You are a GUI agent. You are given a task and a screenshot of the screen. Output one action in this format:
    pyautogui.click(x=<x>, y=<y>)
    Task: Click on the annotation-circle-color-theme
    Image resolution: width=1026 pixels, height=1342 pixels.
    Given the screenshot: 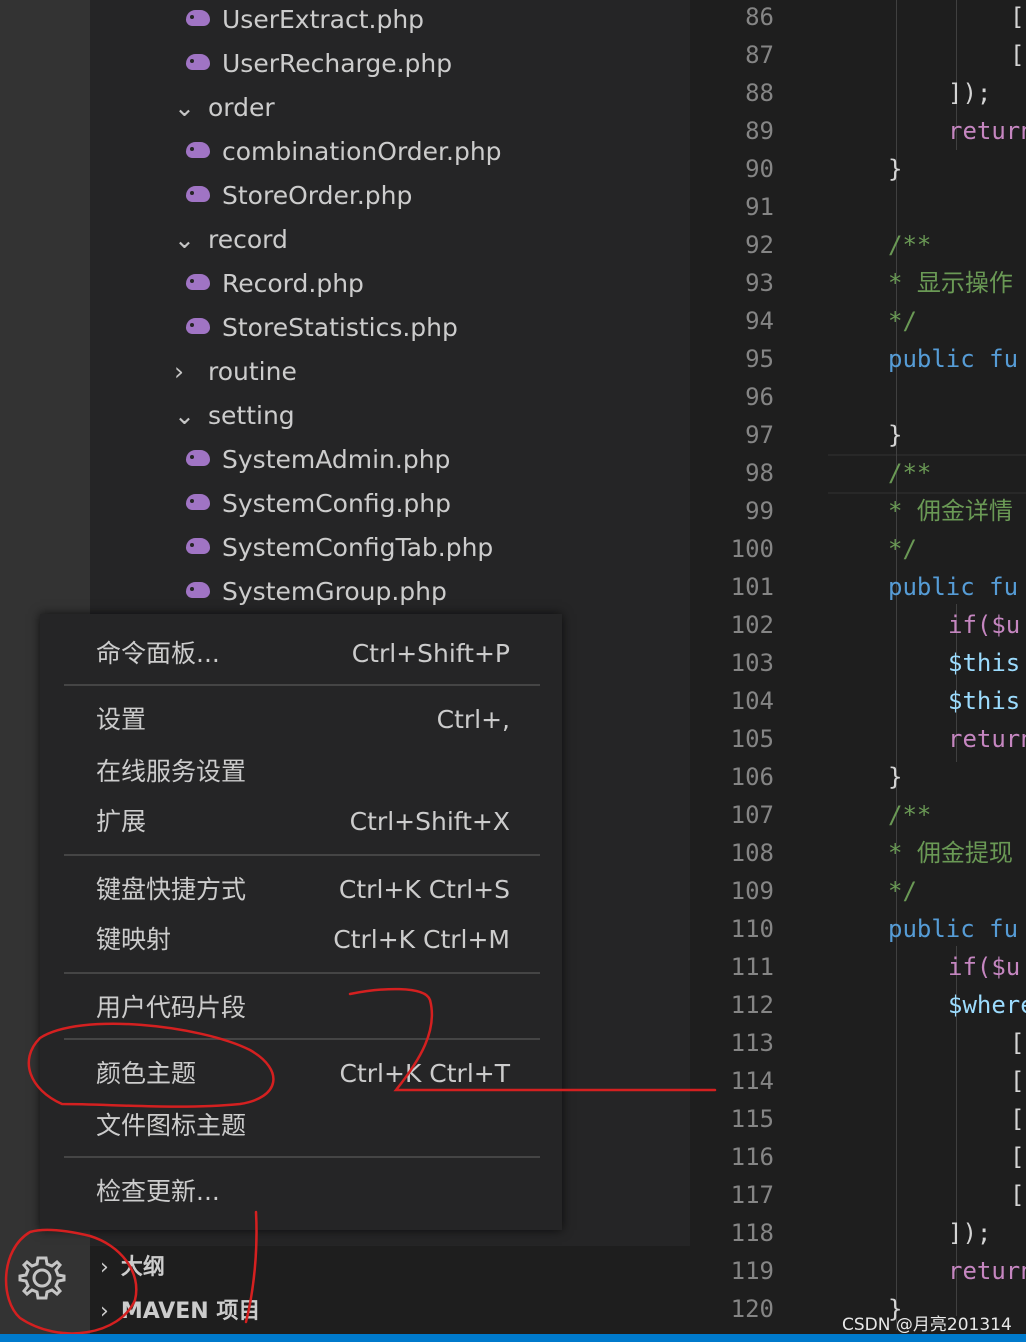 What is the action you would take?
    pyautogui.click(x=151, y=1065)
    